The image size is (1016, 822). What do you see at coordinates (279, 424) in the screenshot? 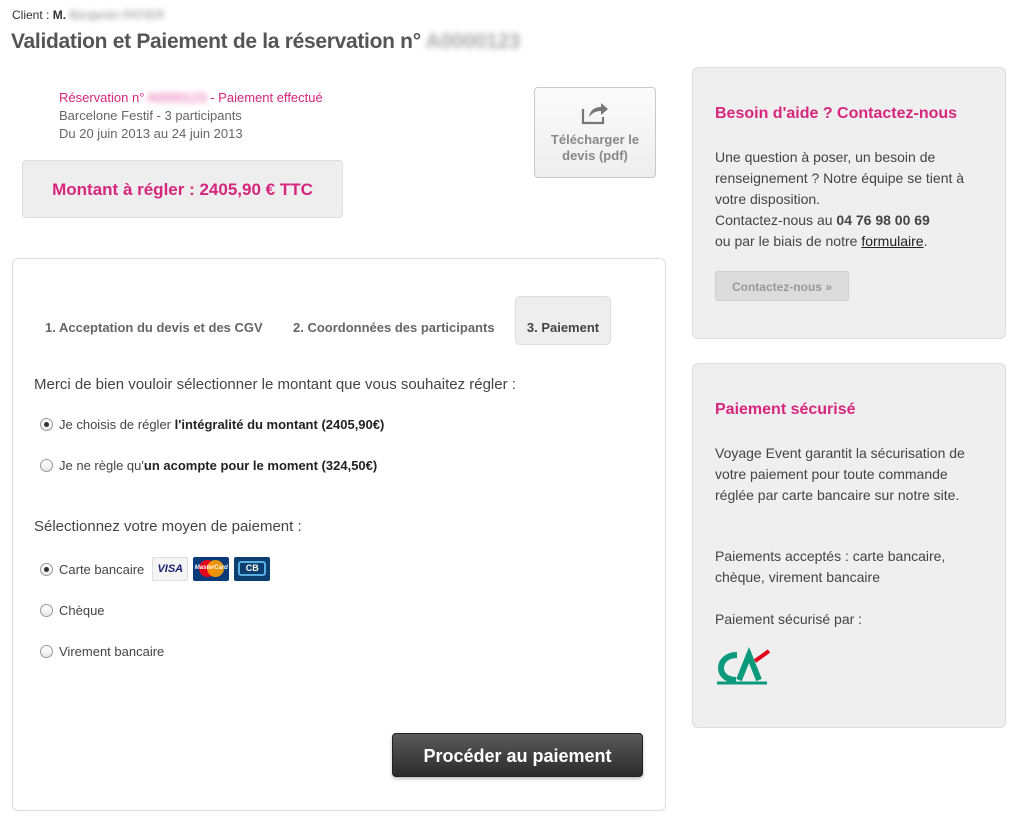
I see `option-full-amount-bold: l'intégralité du montant (2405,90€)` at bounding box center [279, 424].